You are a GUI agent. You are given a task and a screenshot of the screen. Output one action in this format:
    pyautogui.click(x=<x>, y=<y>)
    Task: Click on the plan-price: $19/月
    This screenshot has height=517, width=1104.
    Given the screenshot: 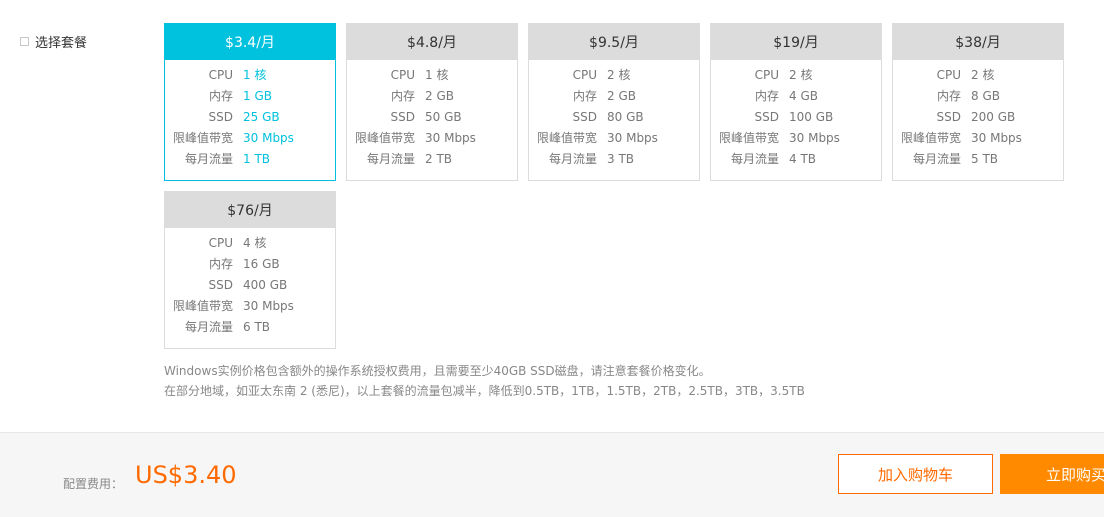 What is the action you would take?
    pyautogui.click(x=796, y=42)
    